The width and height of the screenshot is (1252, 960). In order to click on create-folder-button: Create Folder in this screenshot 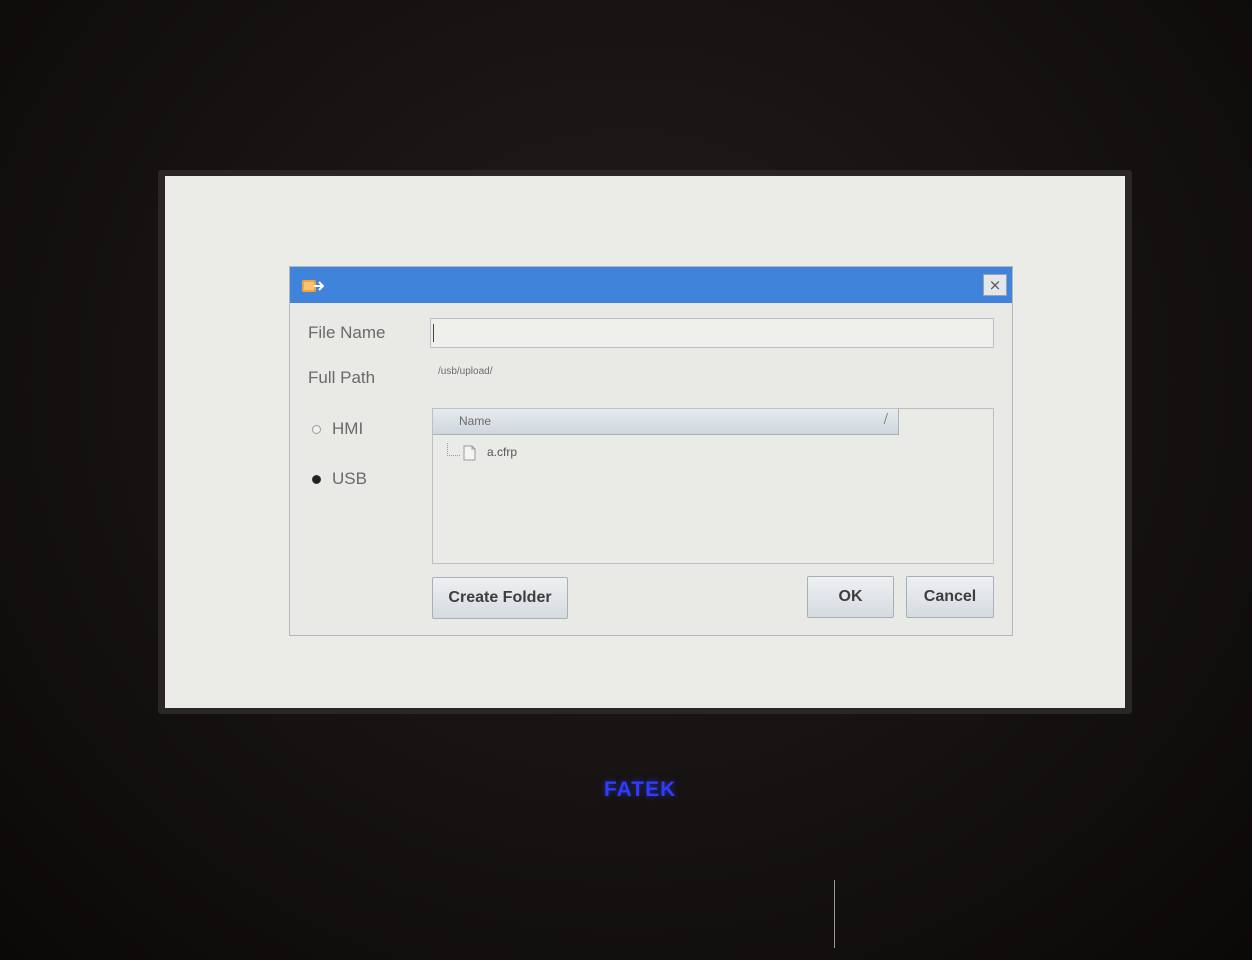, I will do `click(500, 598)`.